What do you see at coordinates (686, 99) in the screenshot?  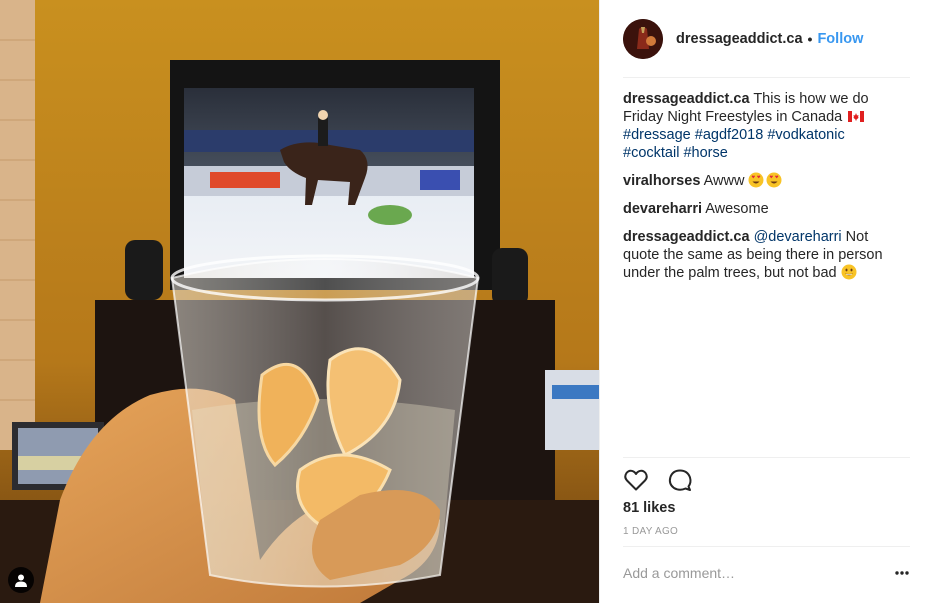 I see `caption-username: dressageaddict.ca` at bounding box center [686, 99].